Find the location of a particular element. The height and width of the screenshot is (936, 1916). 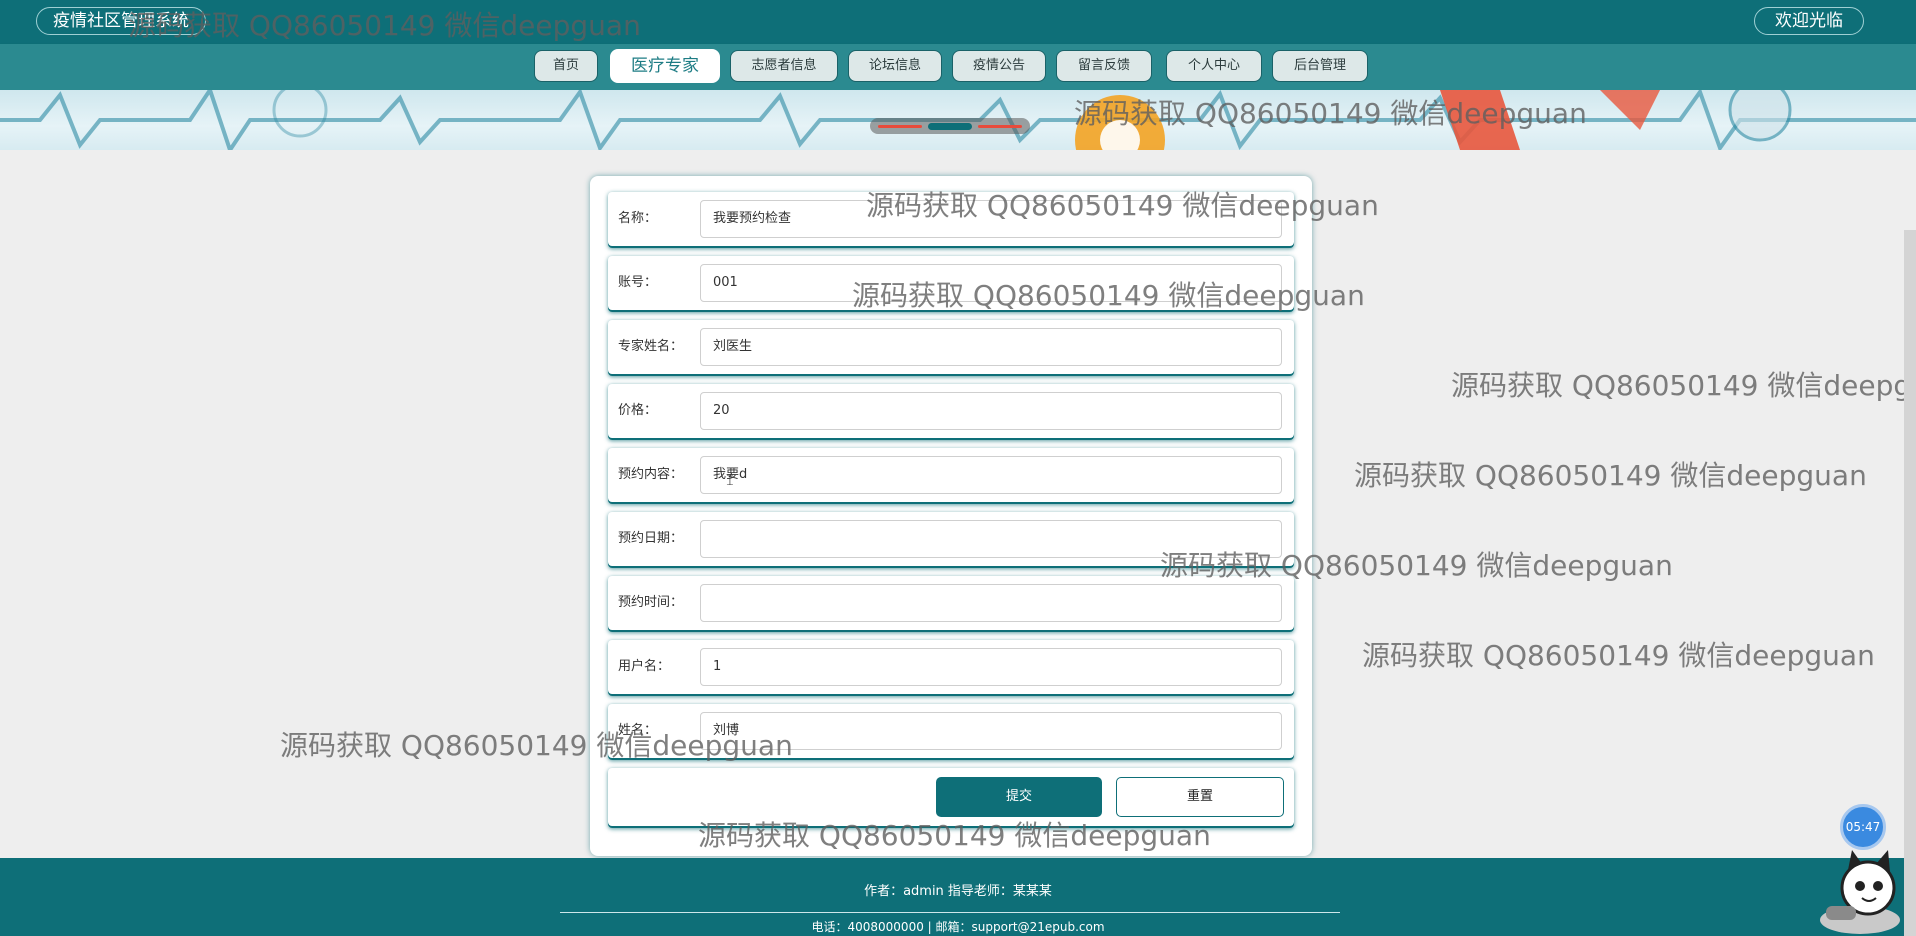

carousel-indicators is located at coordinates (950, 126).